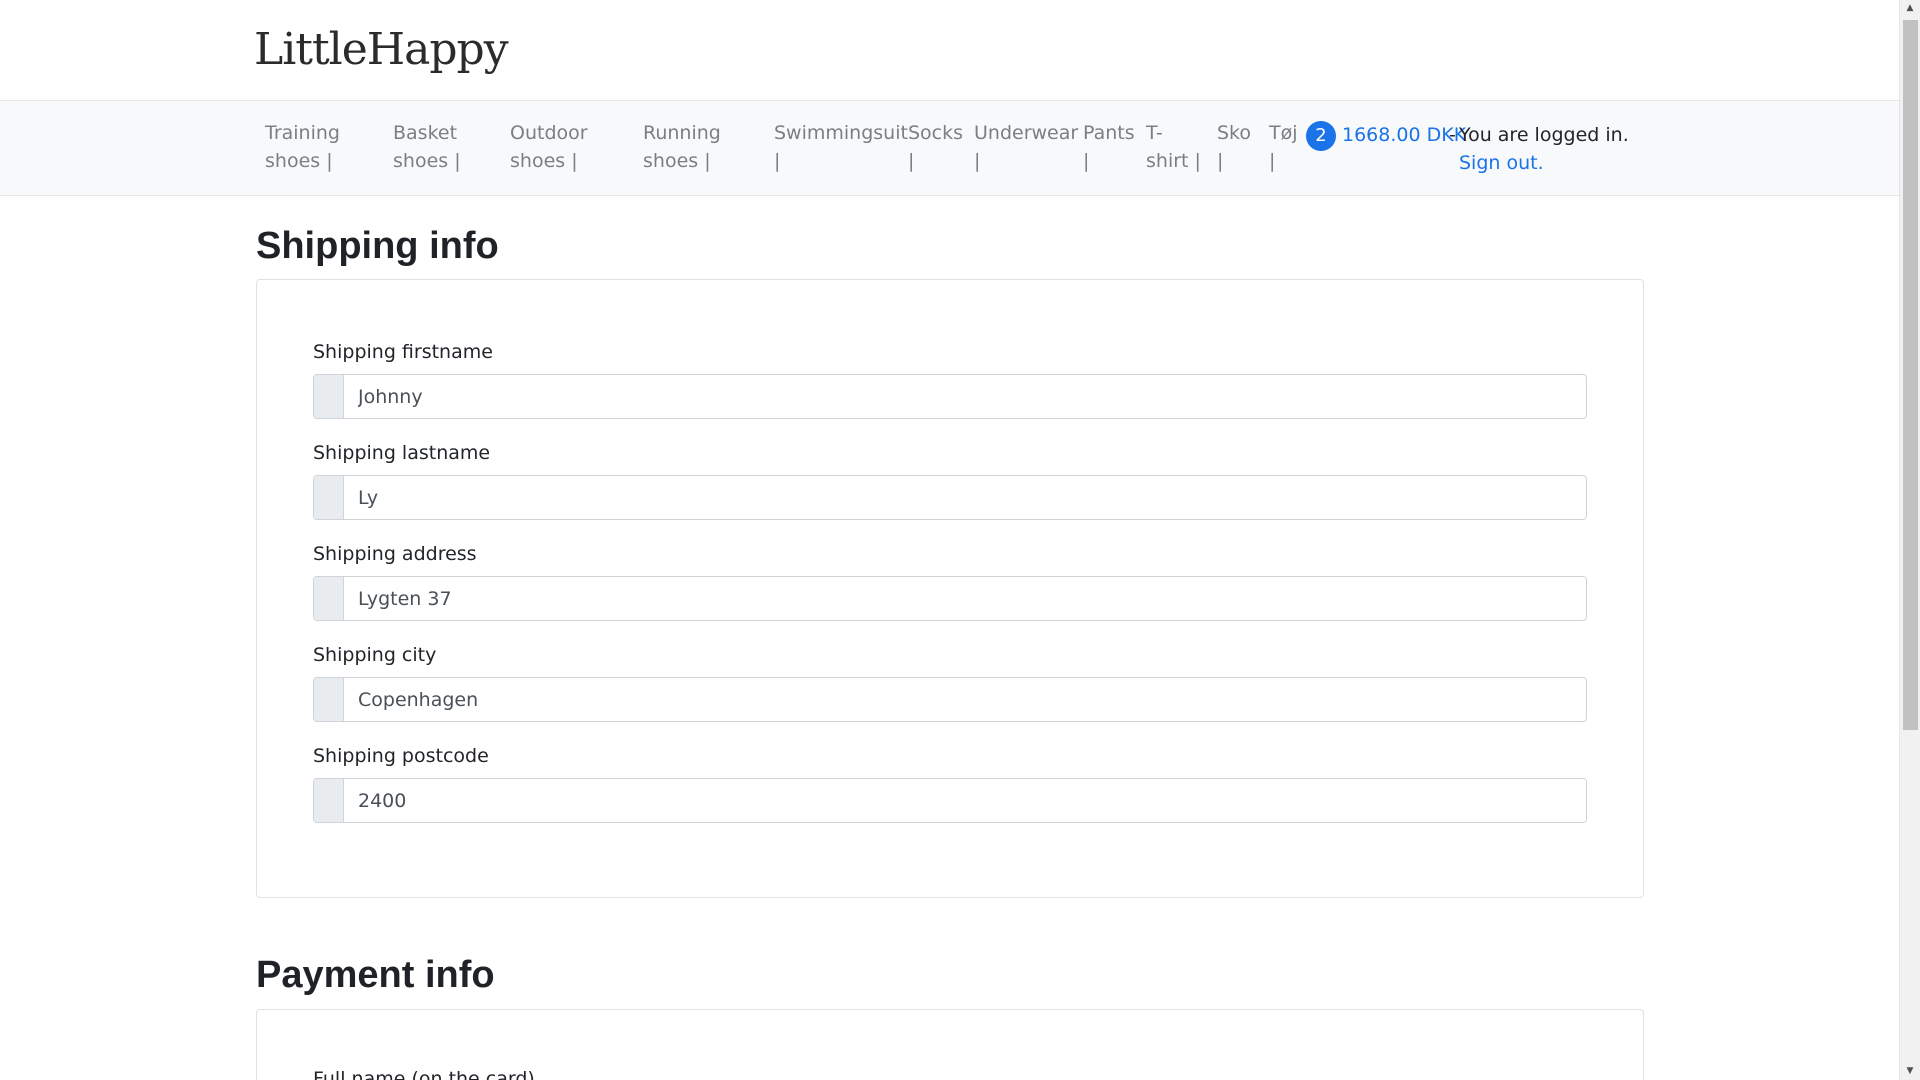  What do you see at coordinates (682, 133) in the screenshot?
I see `nav-item-label: Running` at bounding box center [682, 133].